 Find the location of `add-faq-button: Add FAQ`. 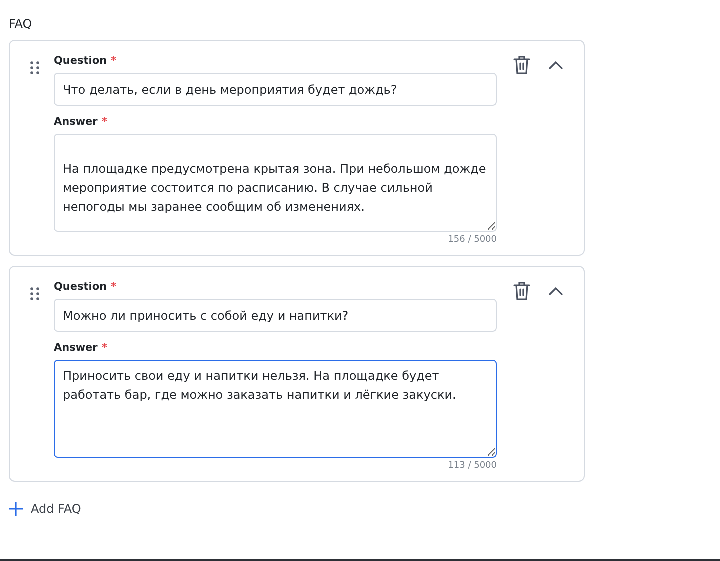

add-faq-button: Add FAQ is located at coordinates (45, 509).